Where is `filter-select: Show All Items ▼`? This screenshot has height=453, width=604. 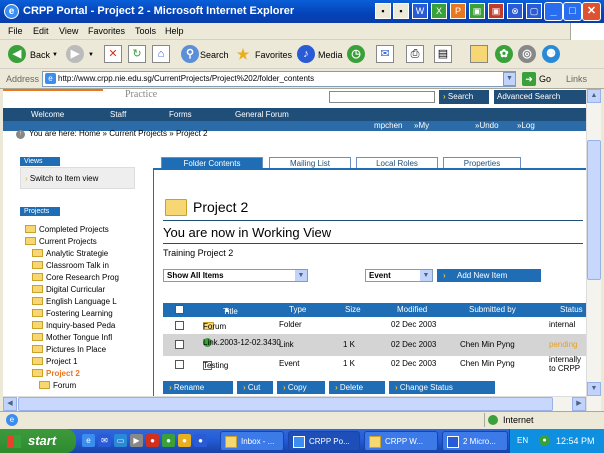 filter-select: Show All Items ▼ is located at coordinates (235, 275).